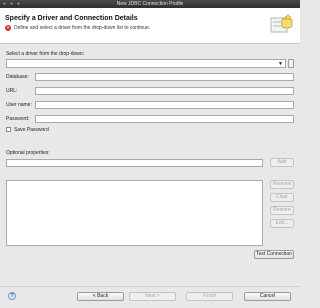 This screenshot has width=320, height=308. What do you see at coordinates (291, 63) in the screenshot?
I see `new-driver-button` at bounding box center [291, 63].